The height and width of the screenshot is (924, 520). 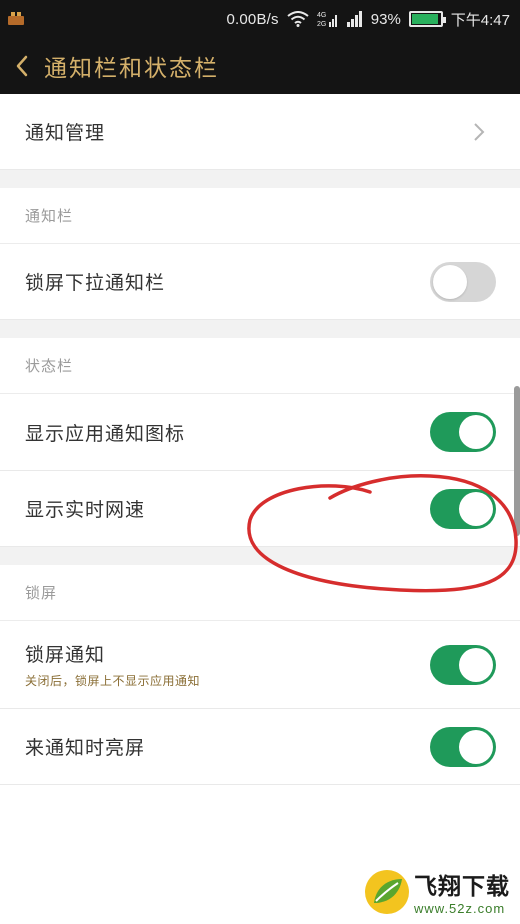 What do you see at coordinates (85, 748) in the screenshot?
I see `wake-on-notify-label: 来通知时亮屏` at bounding box center [85, 748].